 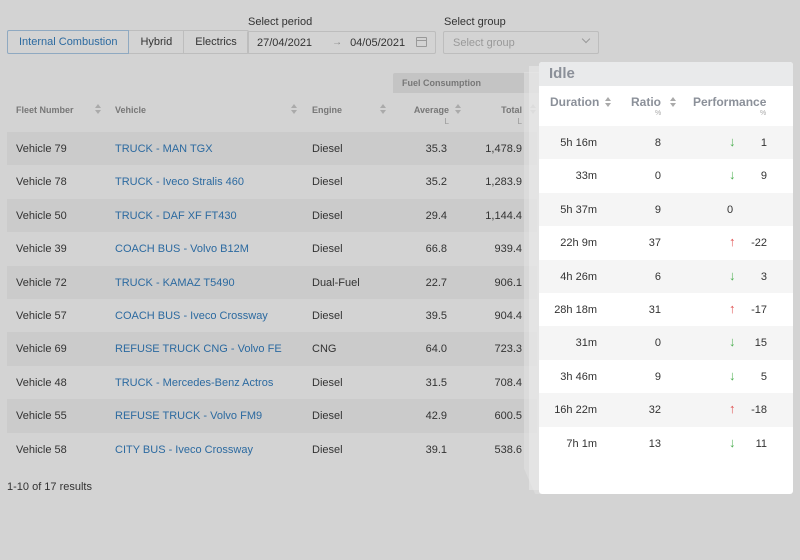 What do you see at coordinates (657, 209) in the screenshot?
I see `idle-ratio-cell: 9` at bounding box center [657, 209].